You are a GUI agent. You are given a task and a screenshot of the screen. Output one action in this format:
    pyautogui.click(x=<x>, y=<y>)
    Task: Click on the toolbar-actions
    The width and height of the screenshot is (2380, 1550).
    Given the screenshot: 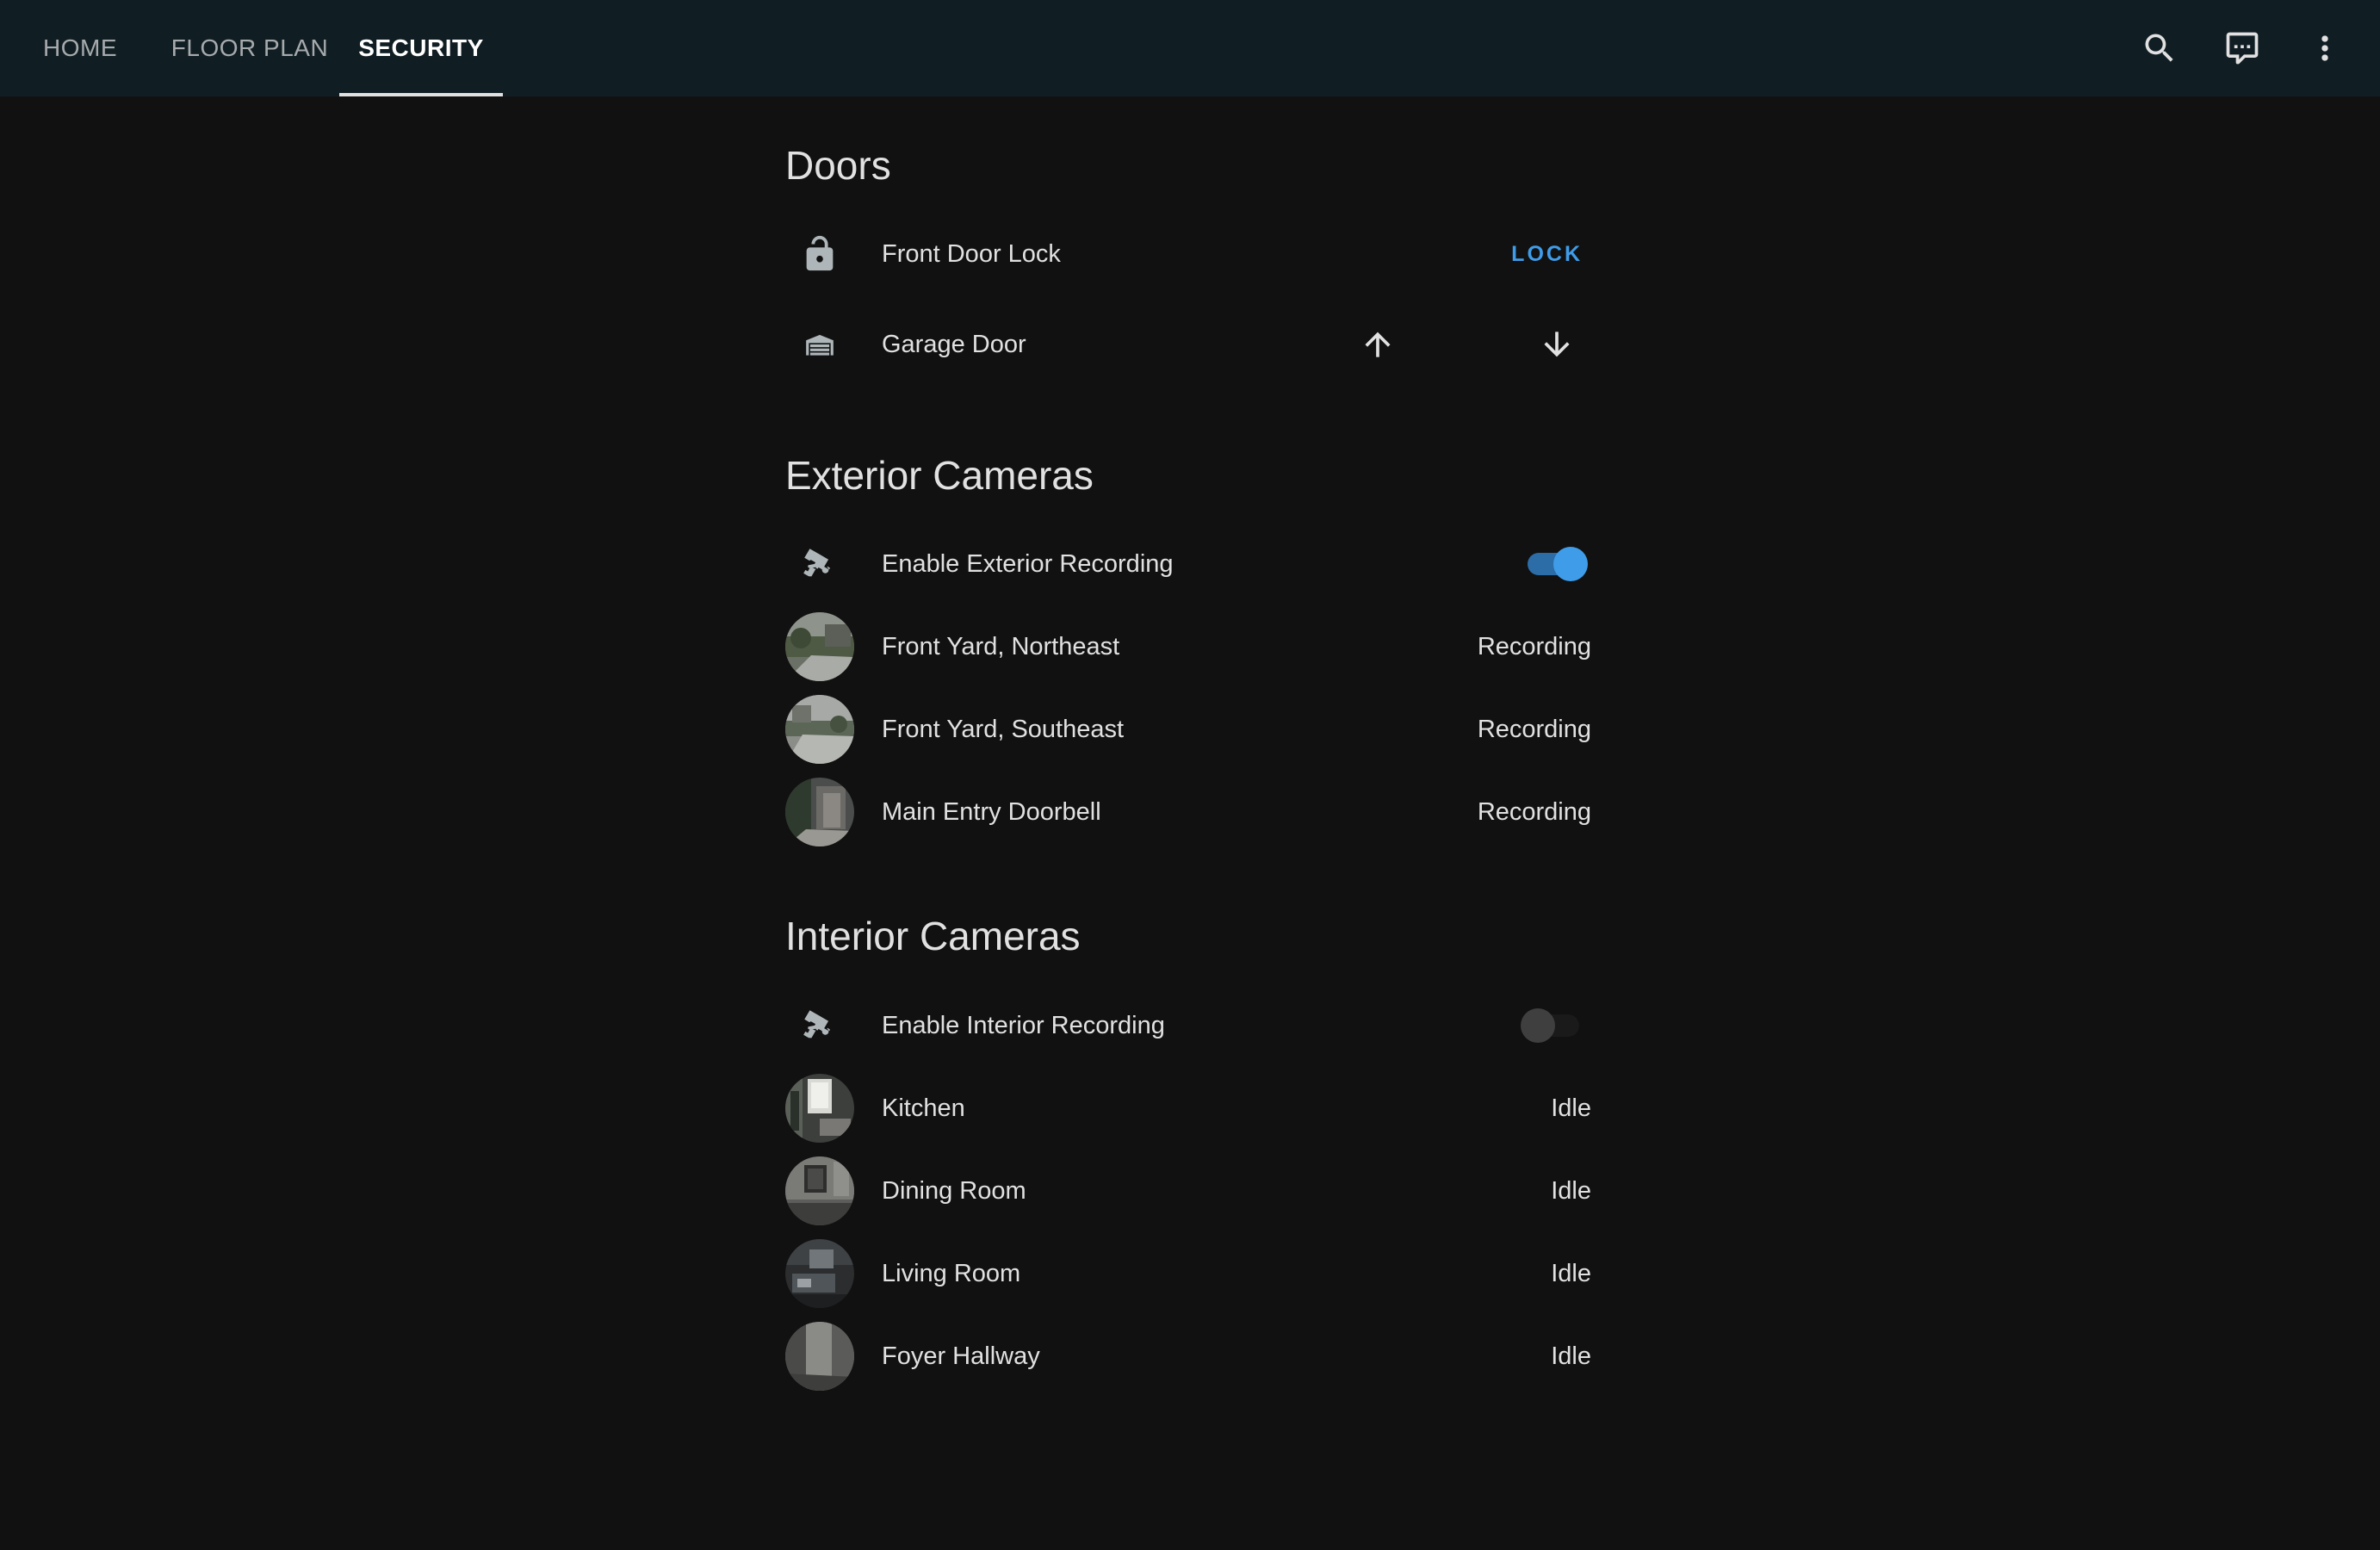 What is the action you would take?
    pyautogui.click(x=2249, y=48)
    